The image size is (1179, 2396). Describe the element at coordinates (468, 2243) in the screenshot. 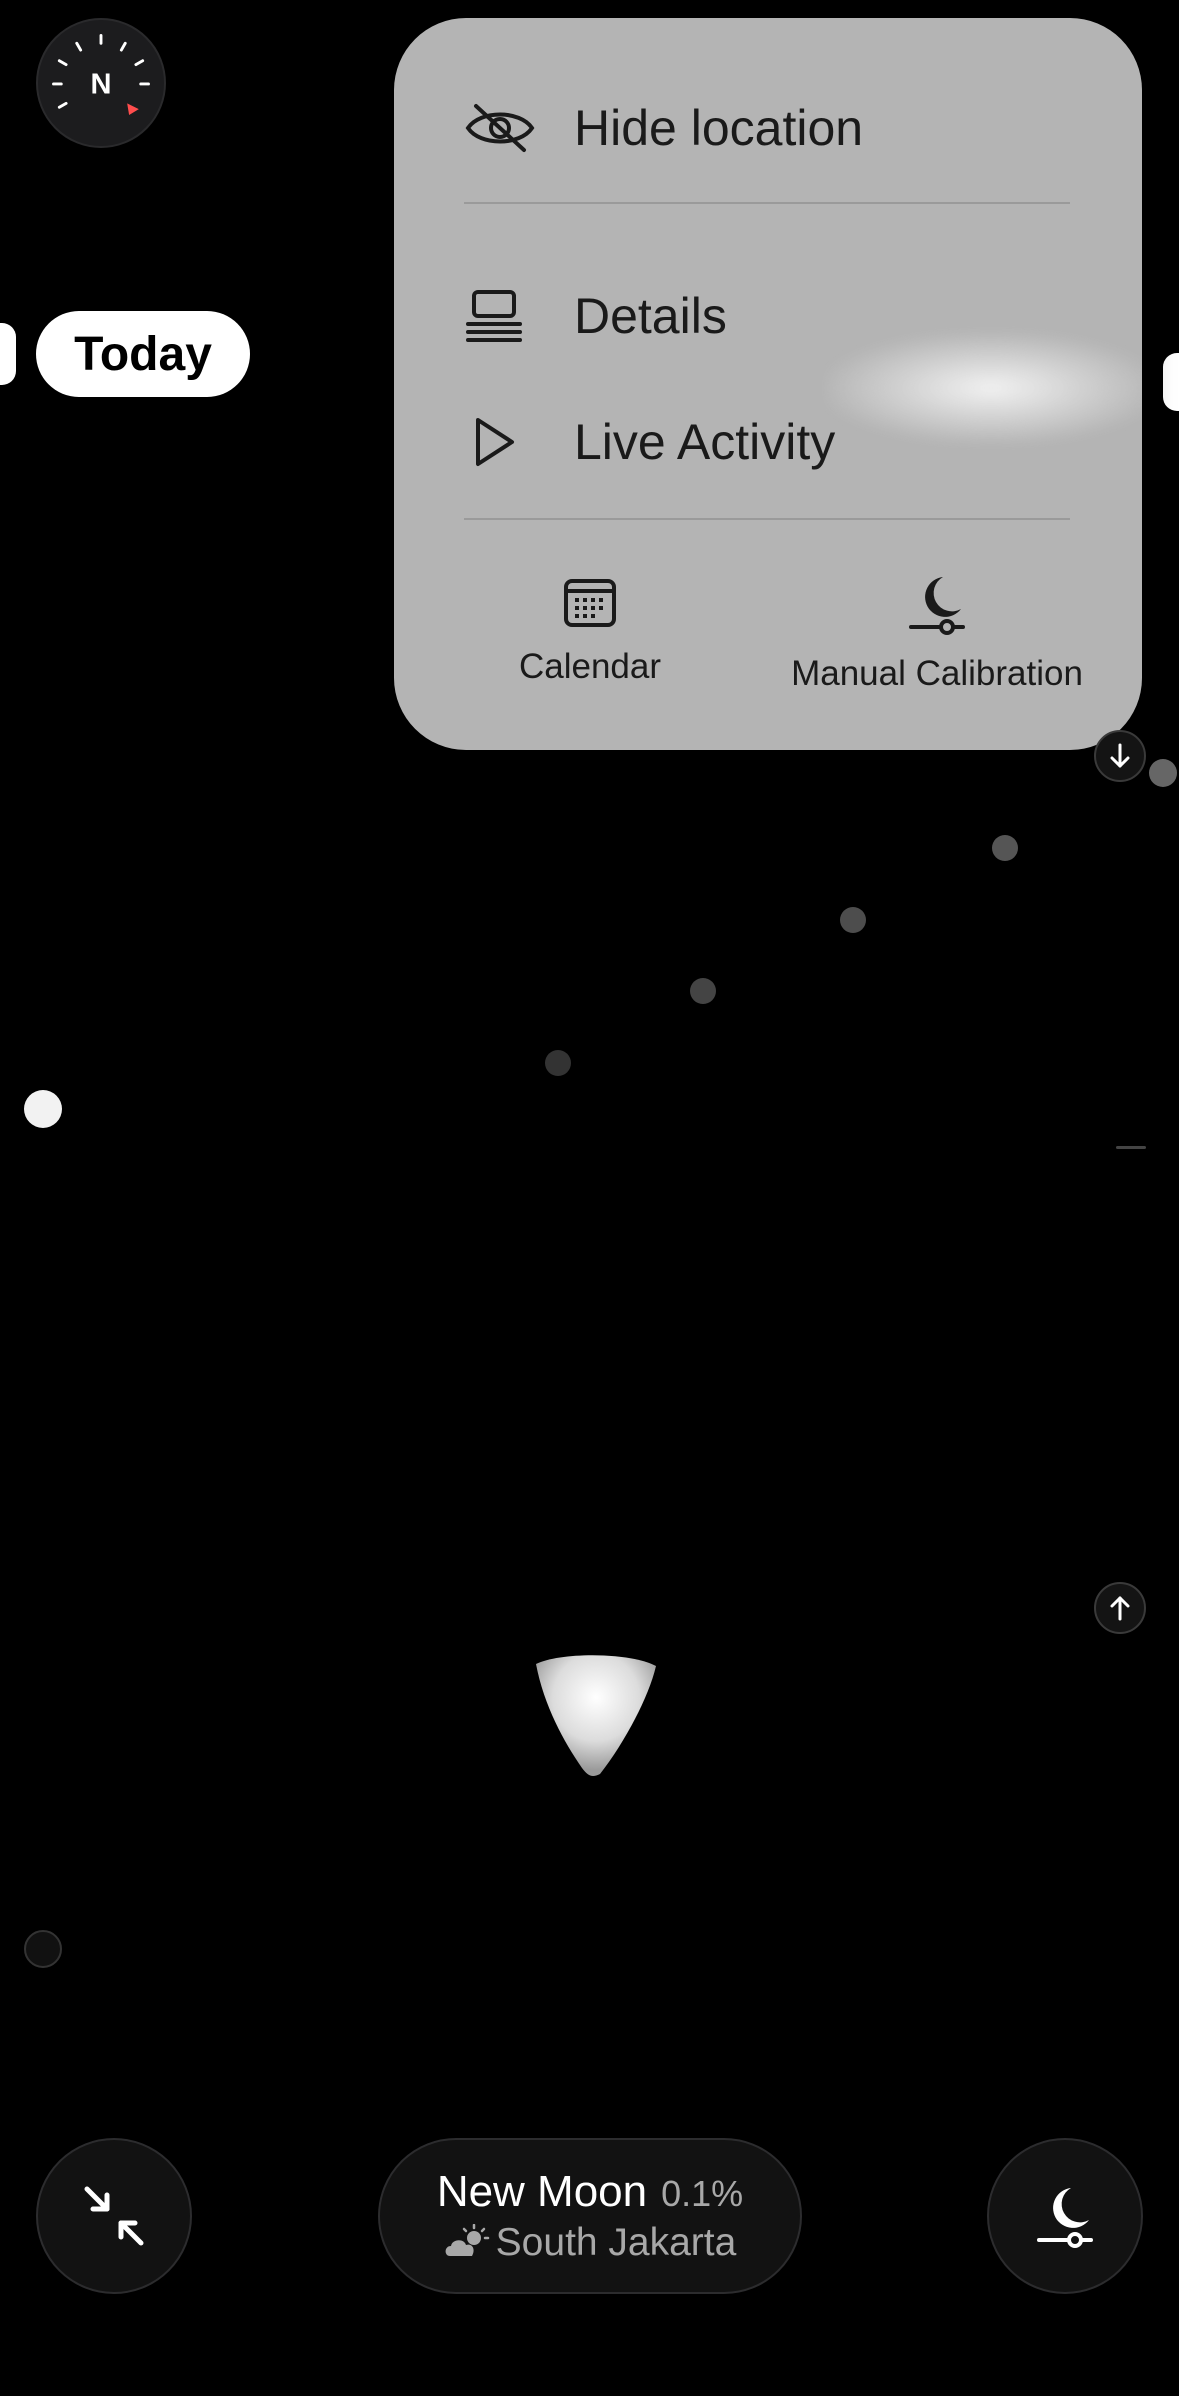

I see `partly-cloudy-icon` at that location.